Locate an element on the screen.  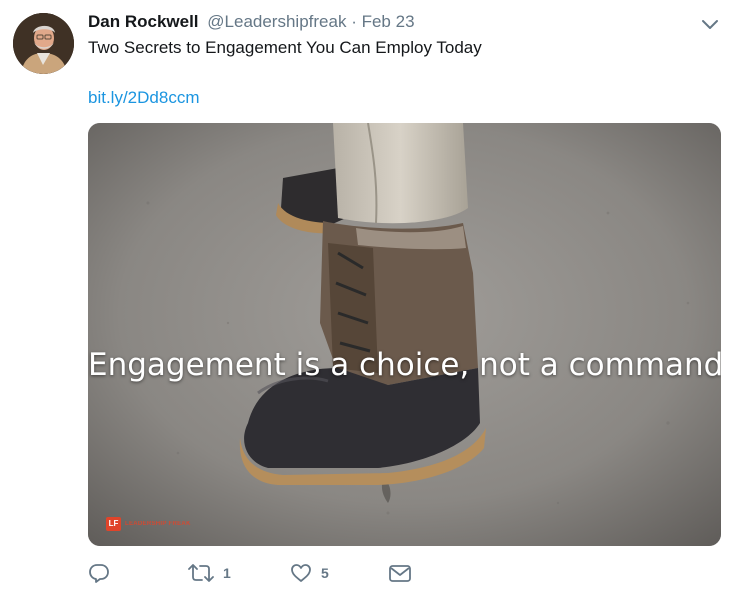
heart-icon is located at coordinates (301, 573).